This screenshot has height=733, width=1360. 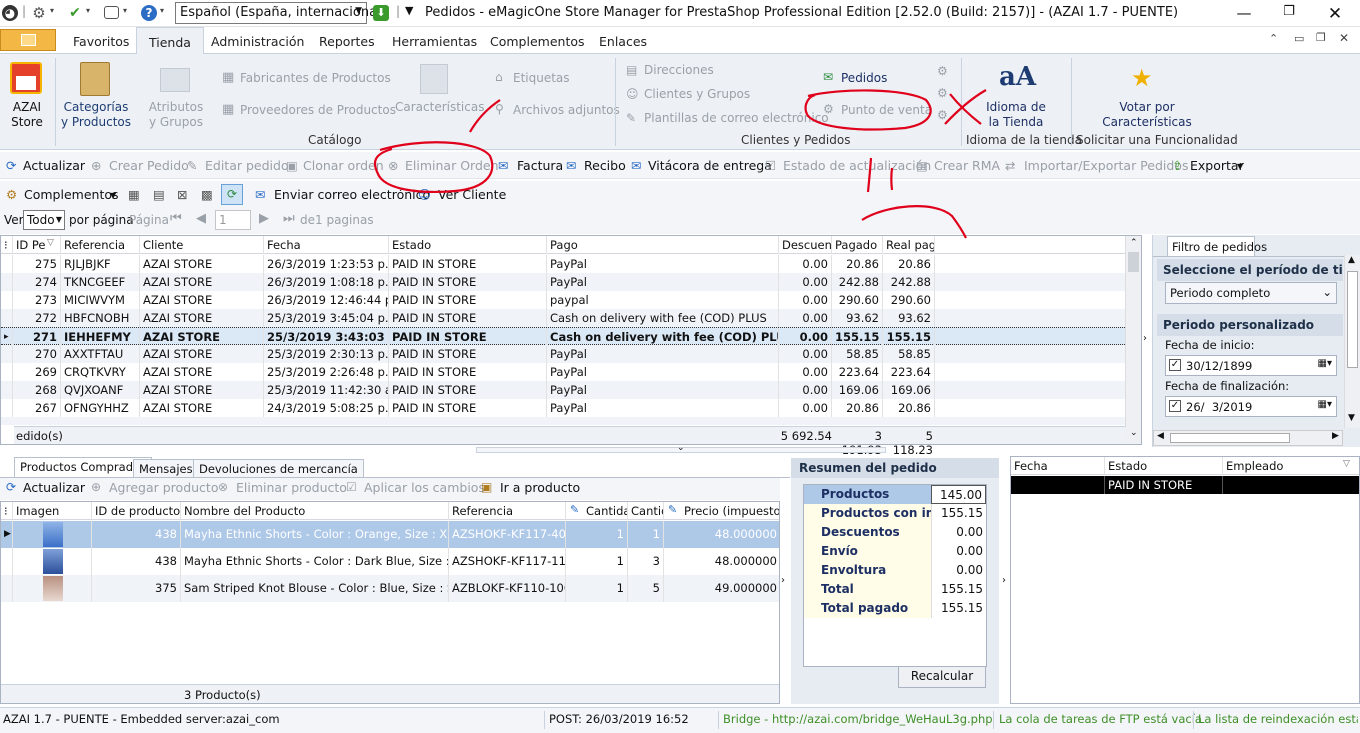 I want to click on features-button: Características, so click(x=439, y=107).